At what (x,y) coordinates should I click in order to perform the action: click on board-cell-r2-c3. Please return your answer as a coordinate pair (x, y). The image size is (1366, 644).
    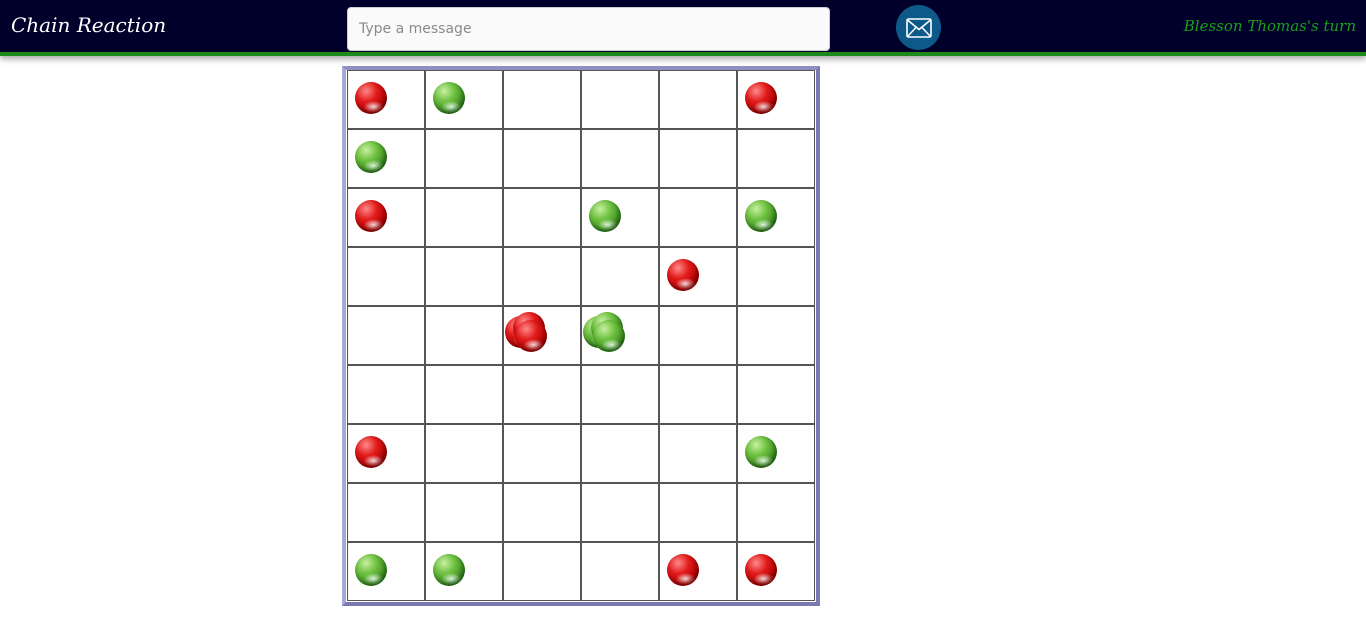
    Looking at the image, I should click on (620, 217).